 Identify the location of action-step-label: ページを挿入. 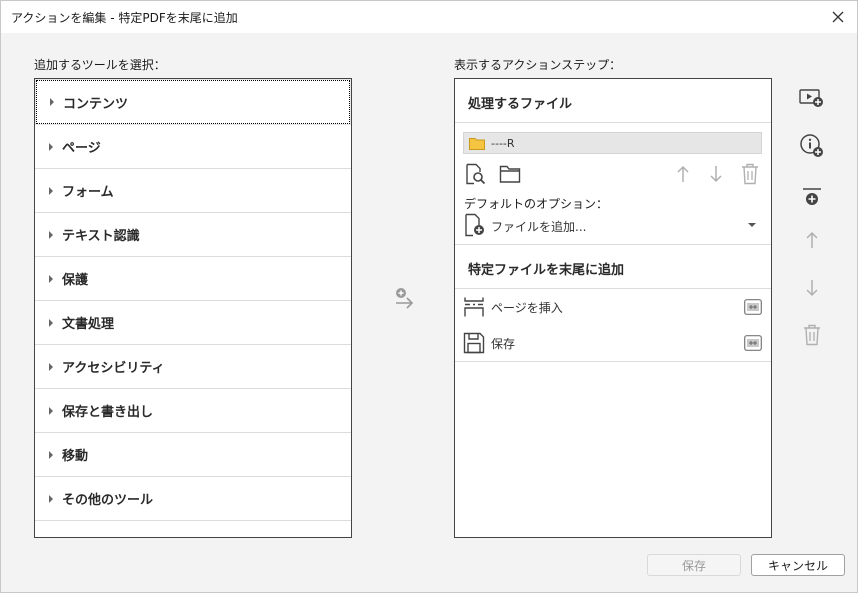
(527, 308).